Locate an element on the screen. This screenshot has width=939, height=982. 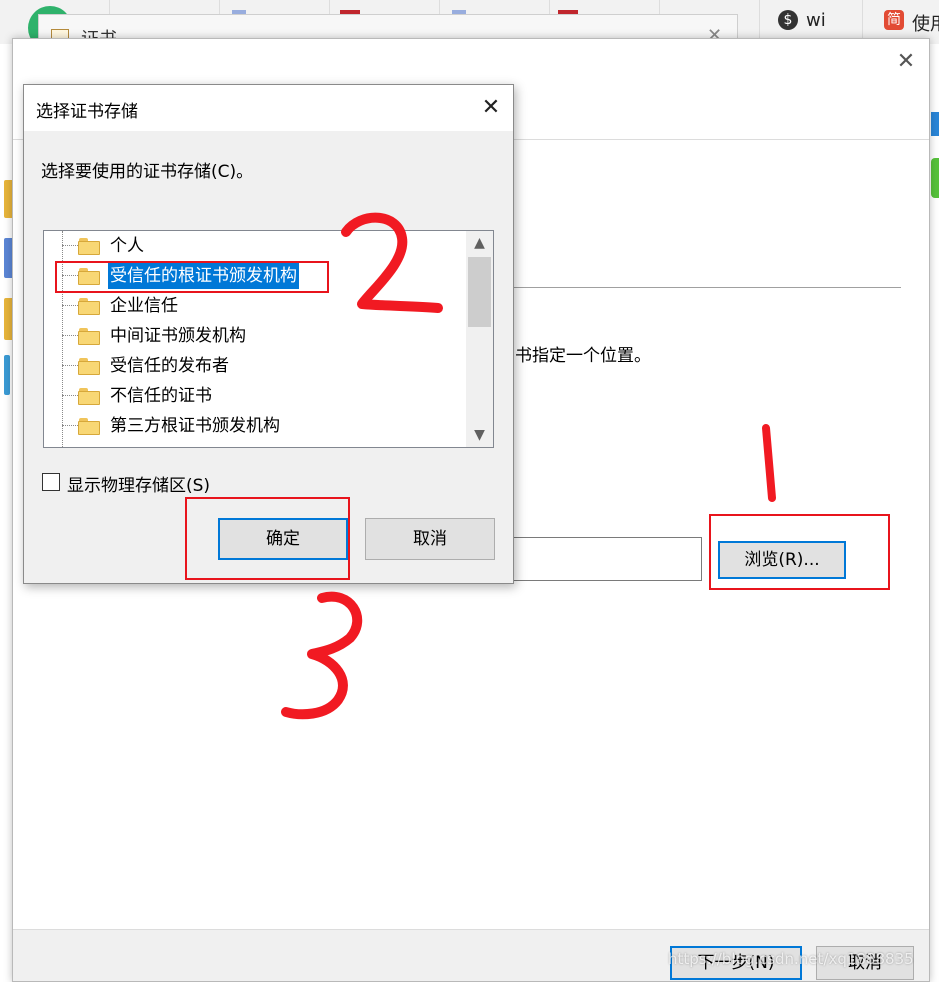
watermark: https://blog.csdn.net/xq1888835 is located at coordinates (791, 959).